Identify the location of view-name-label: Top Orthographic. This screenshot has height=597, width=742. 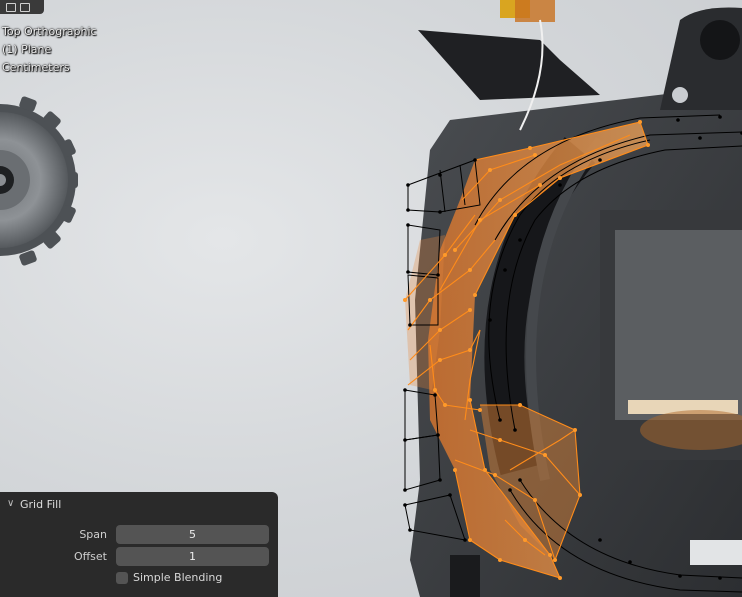
(49, 31).